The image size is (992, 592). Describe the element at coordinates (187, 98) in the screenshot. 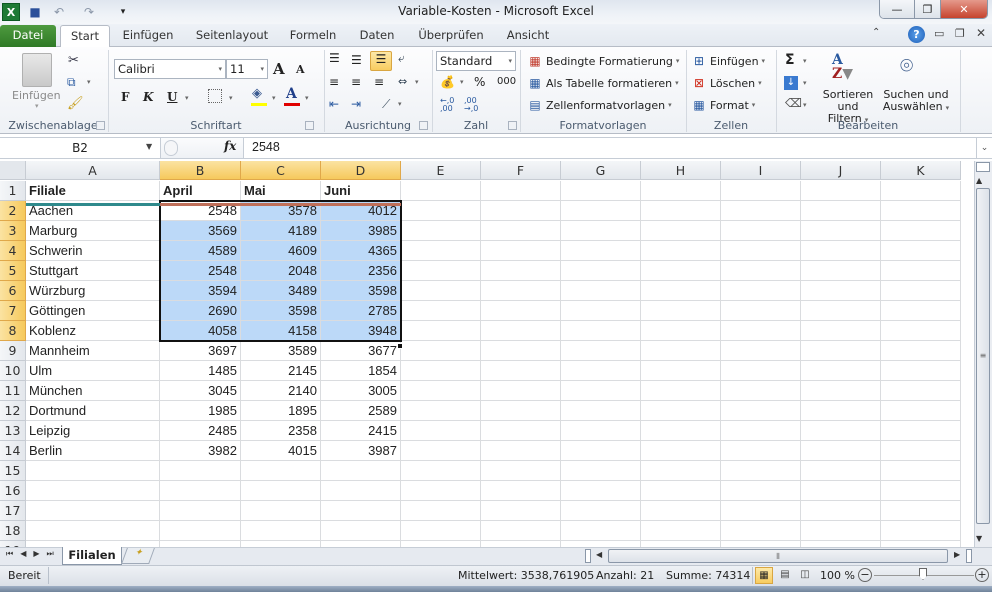

I see `underline-dropdown-icon: ▾` at that location.